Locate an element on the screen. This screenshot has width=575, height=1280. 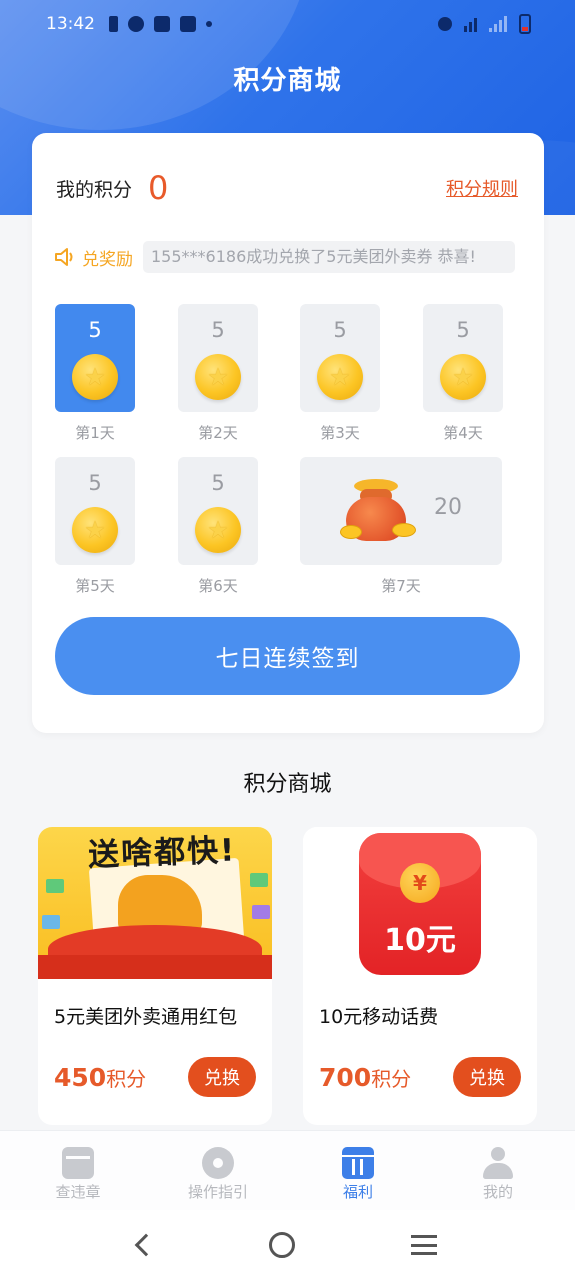
tab-label: 福利 is located at coordinates (357, 1192).